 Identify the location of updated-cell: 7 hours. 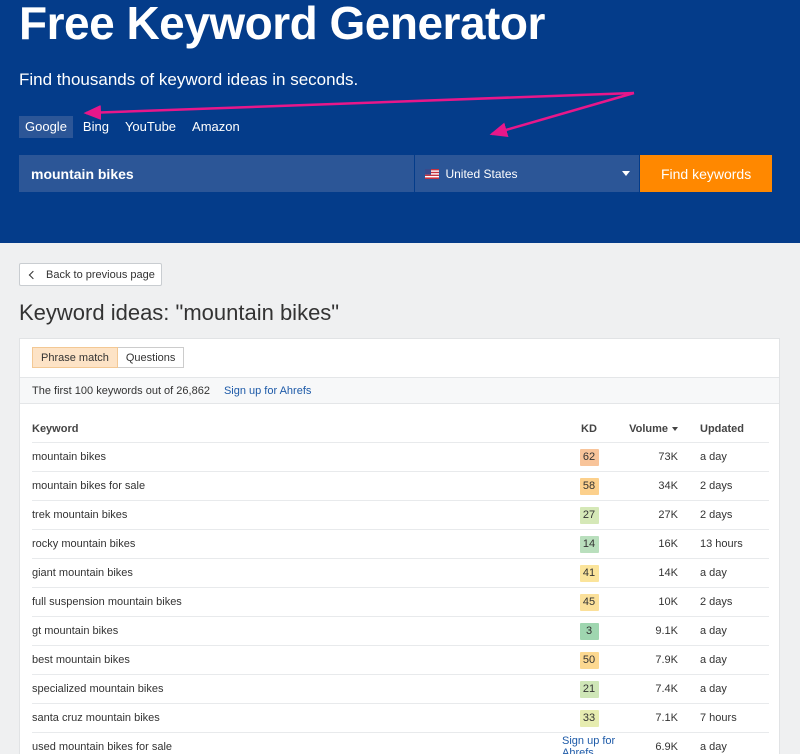
(718, 718).